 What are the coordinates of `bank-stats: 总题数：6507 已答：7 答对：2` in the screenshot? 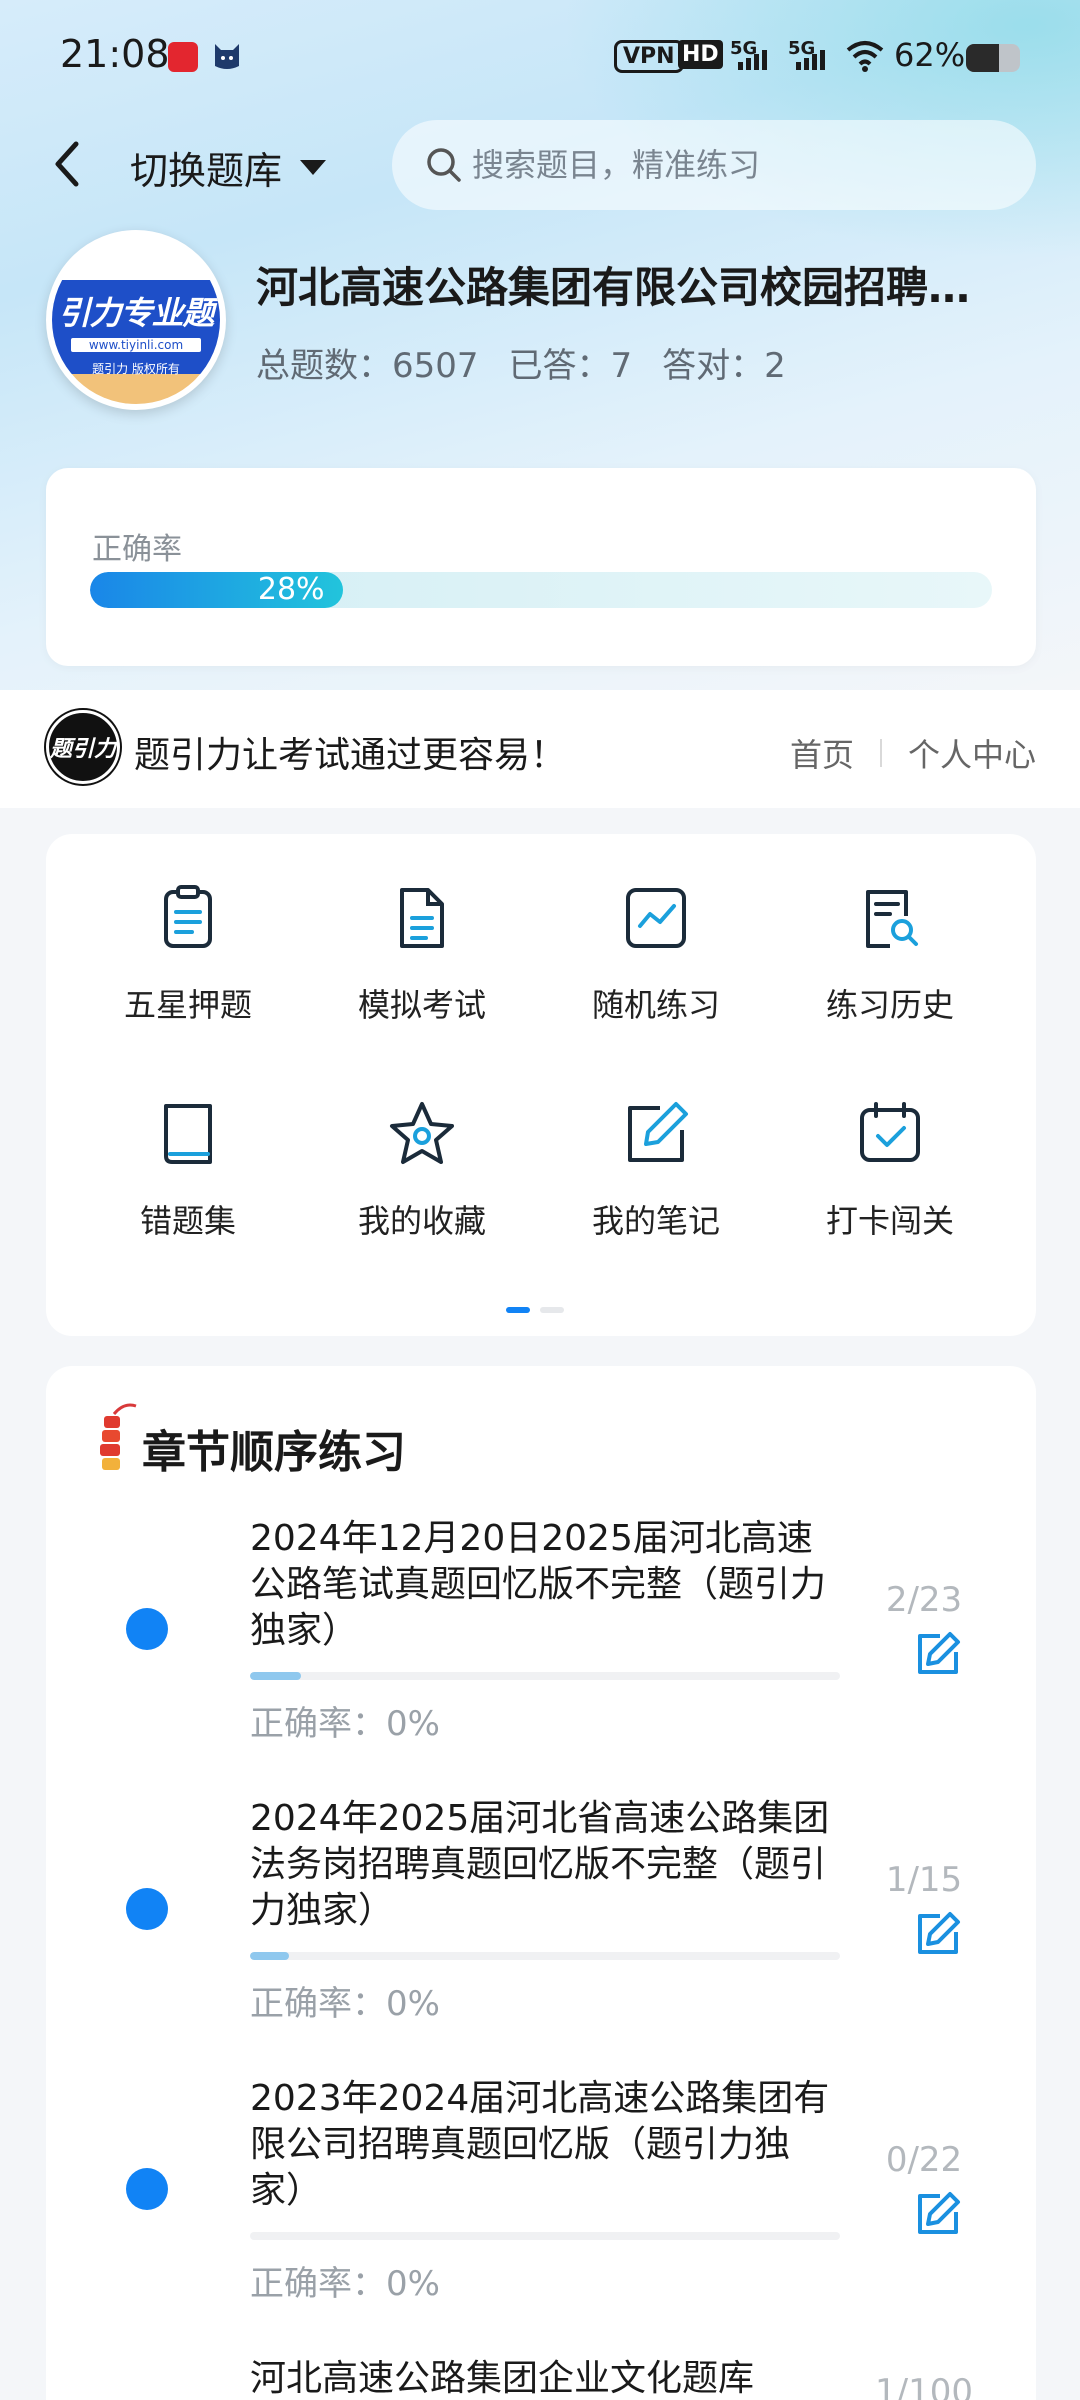 It's located at (521, 362).